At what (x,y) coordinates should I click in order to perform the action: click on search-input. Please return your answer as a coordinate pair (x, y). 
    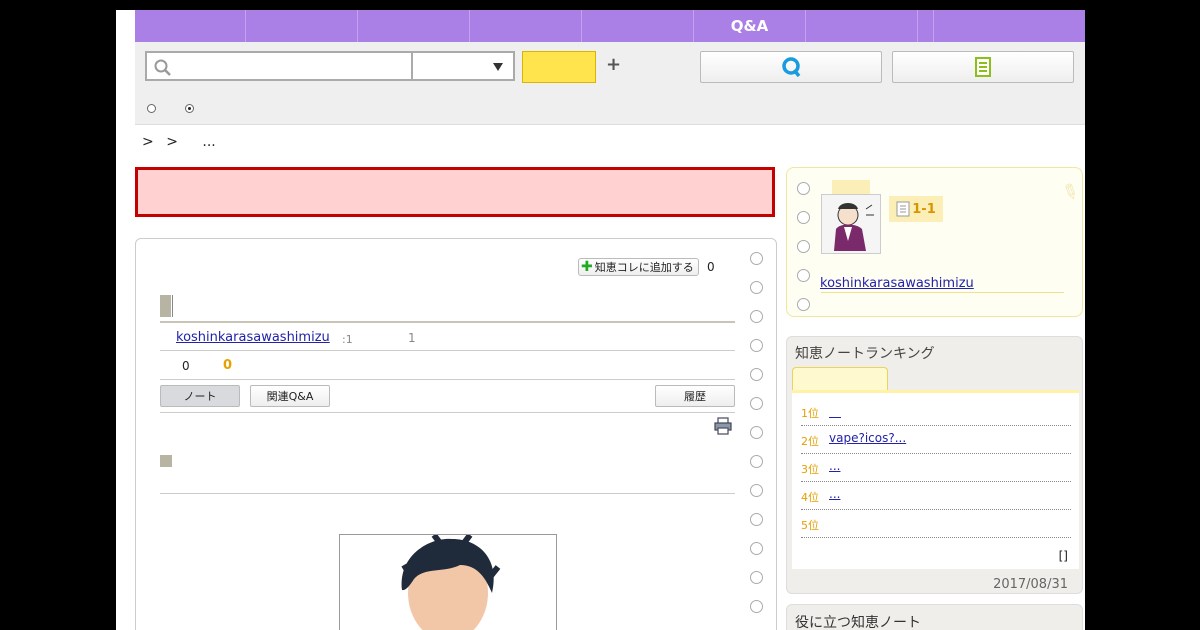
    Looking at the image, I should click on (294, 67).